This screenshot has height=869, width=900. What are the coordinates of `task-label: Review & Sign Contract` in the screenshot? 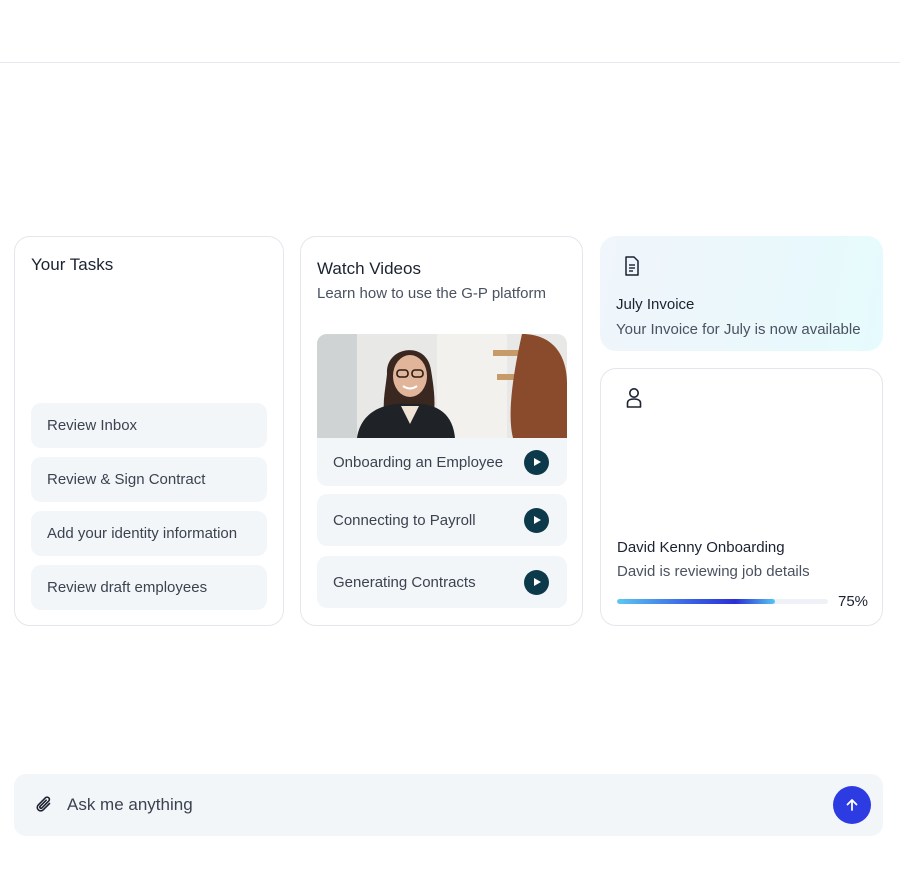 It's located at (126, 479).